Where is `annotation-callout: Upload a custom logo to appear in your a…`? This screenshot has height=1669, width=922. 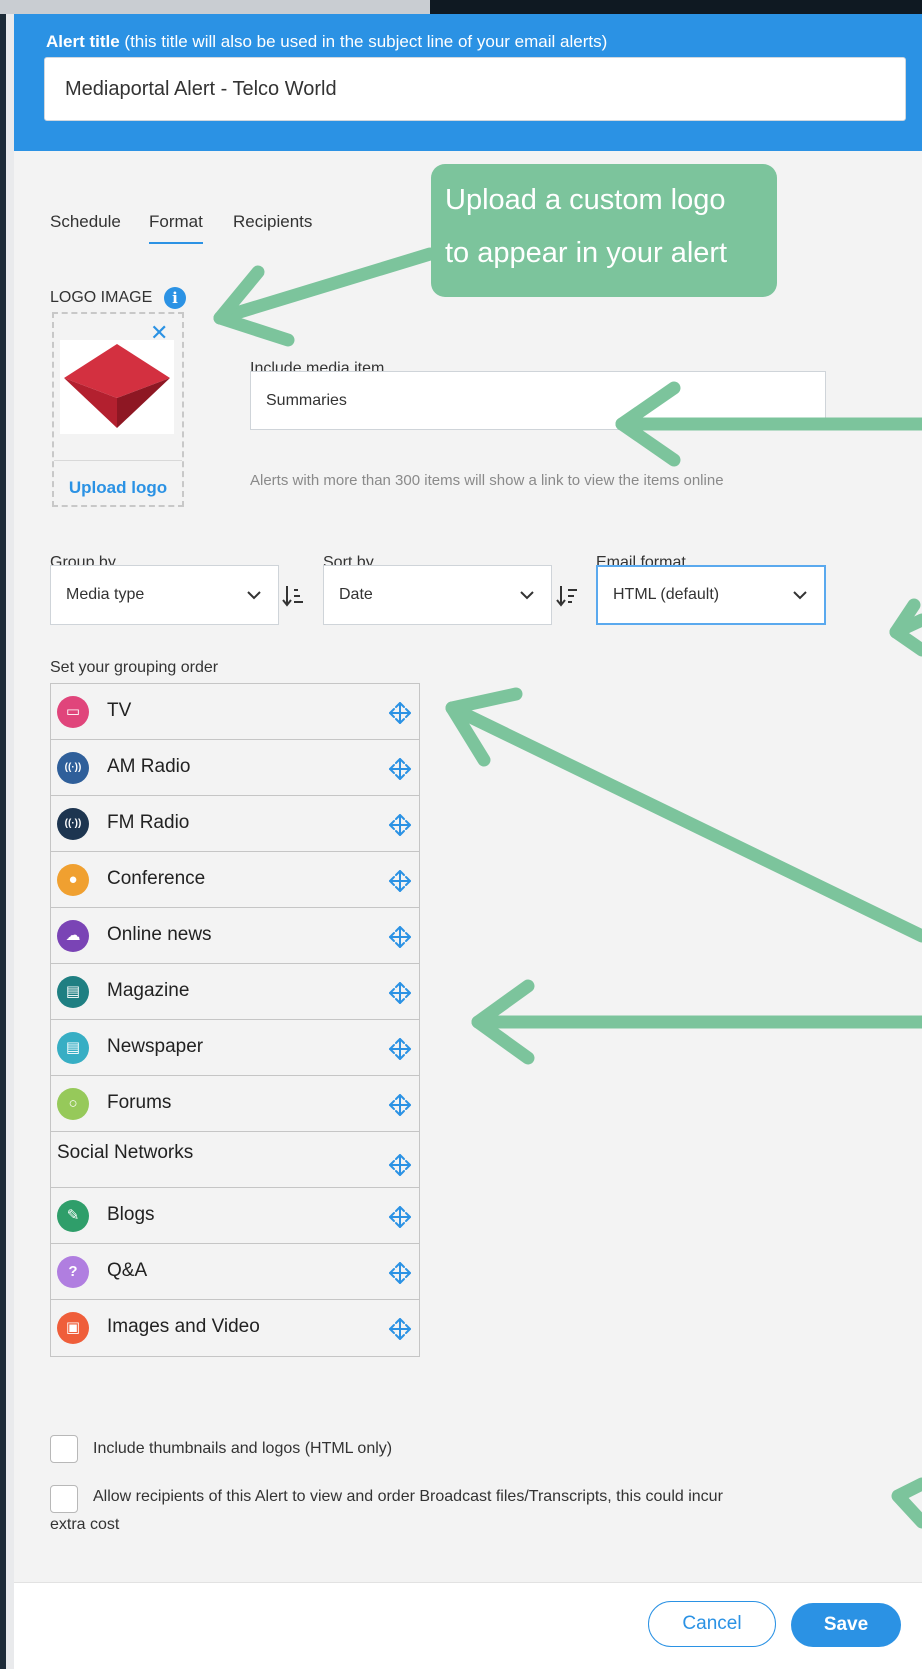
annotation-callout: Upload a custom logo to appear in your a… is located at coordinates (604, 230).